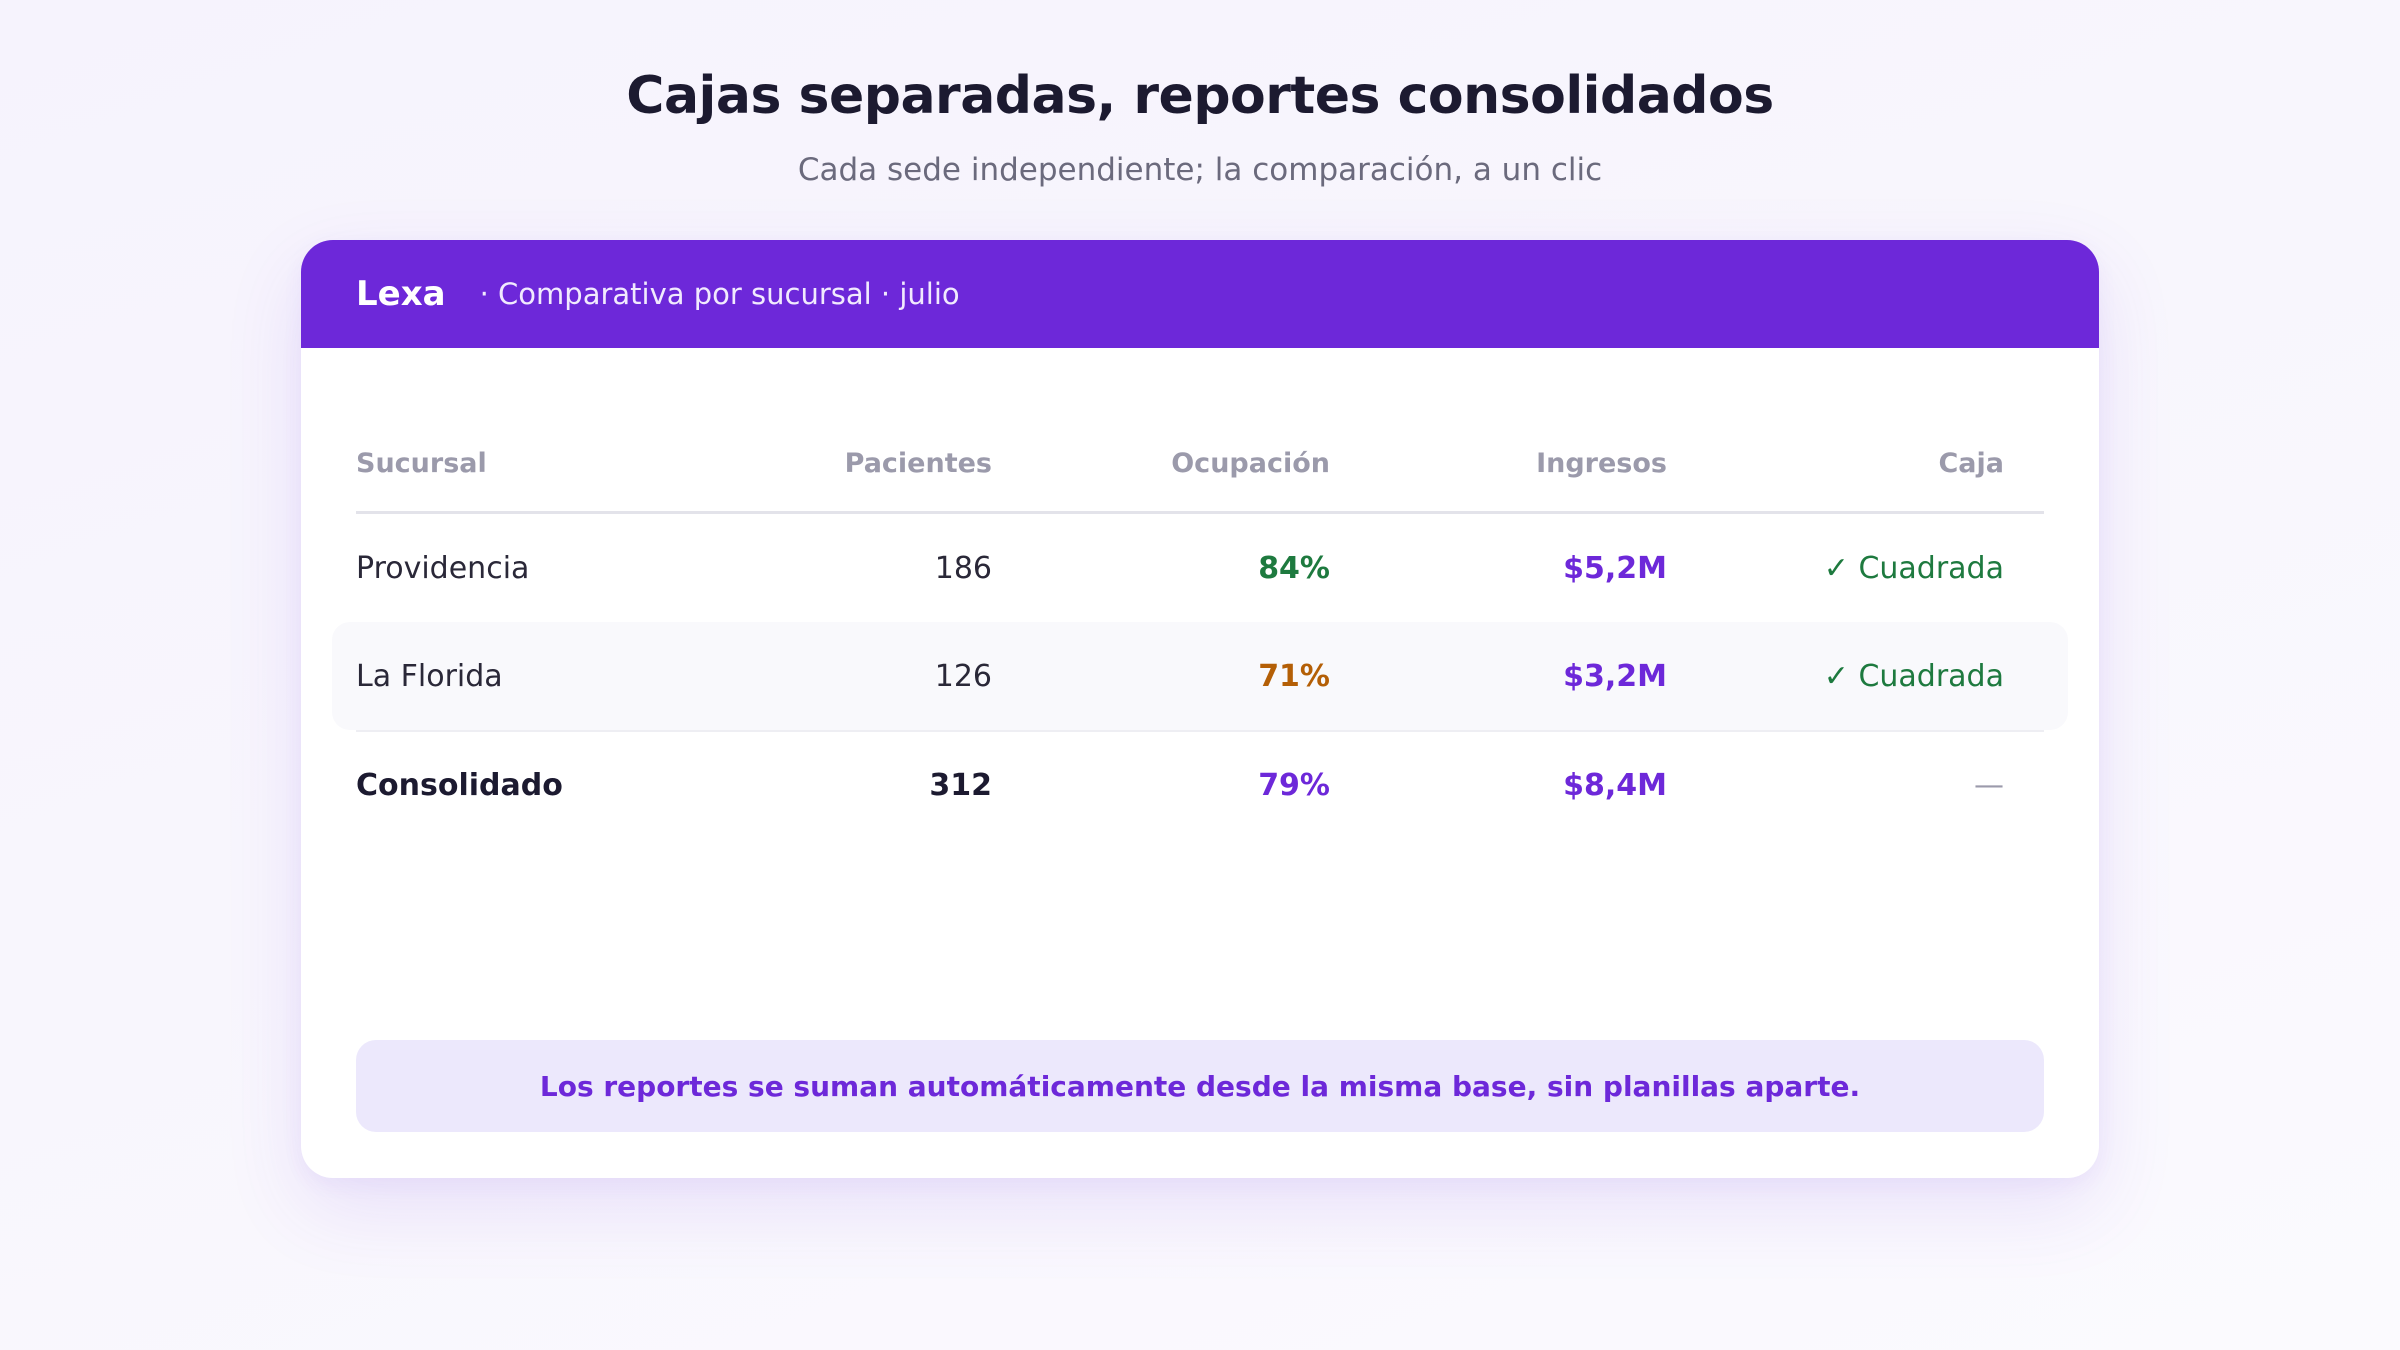 This screenshot has width=2400, height=1350. I want to click on branch-name: Providencia, so click(443, 568).